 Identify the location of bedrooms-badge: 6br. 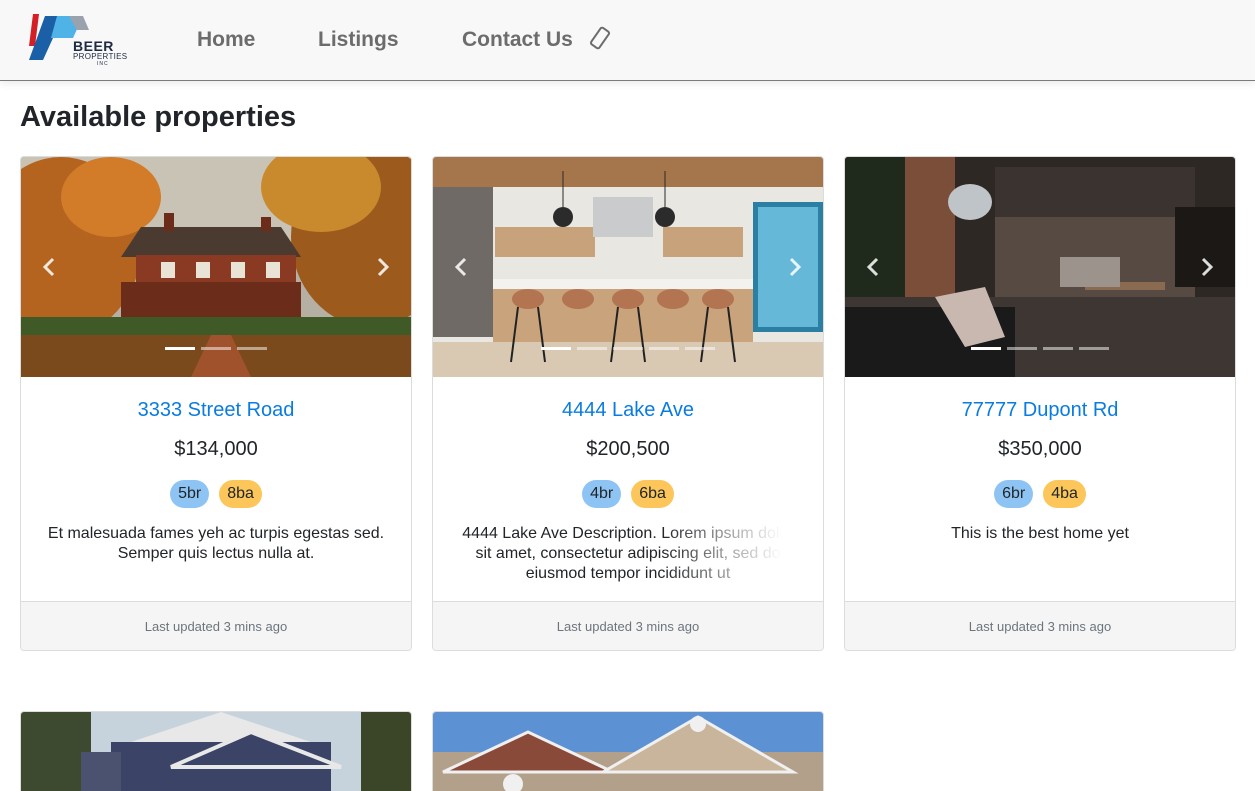
(1014, 494).